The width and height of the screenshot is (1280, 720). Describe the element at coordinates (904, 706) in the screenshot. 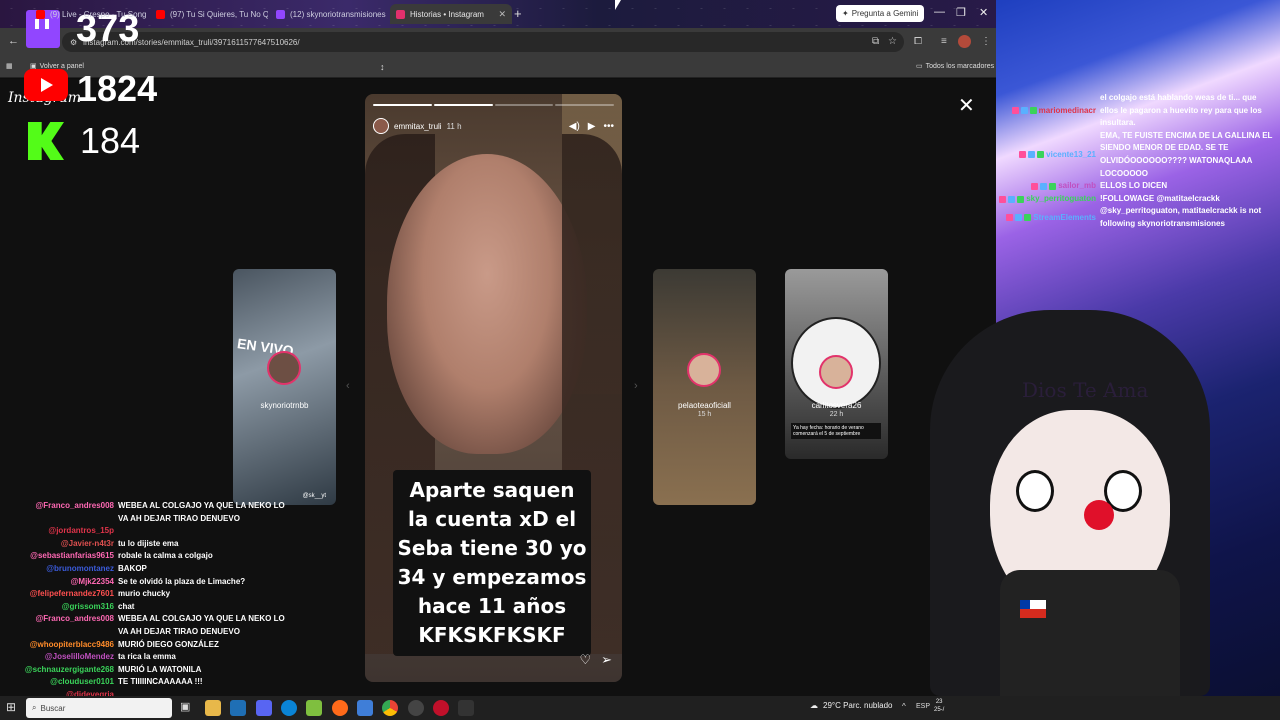

I see `tray-chevron-icon: ^` at that location.